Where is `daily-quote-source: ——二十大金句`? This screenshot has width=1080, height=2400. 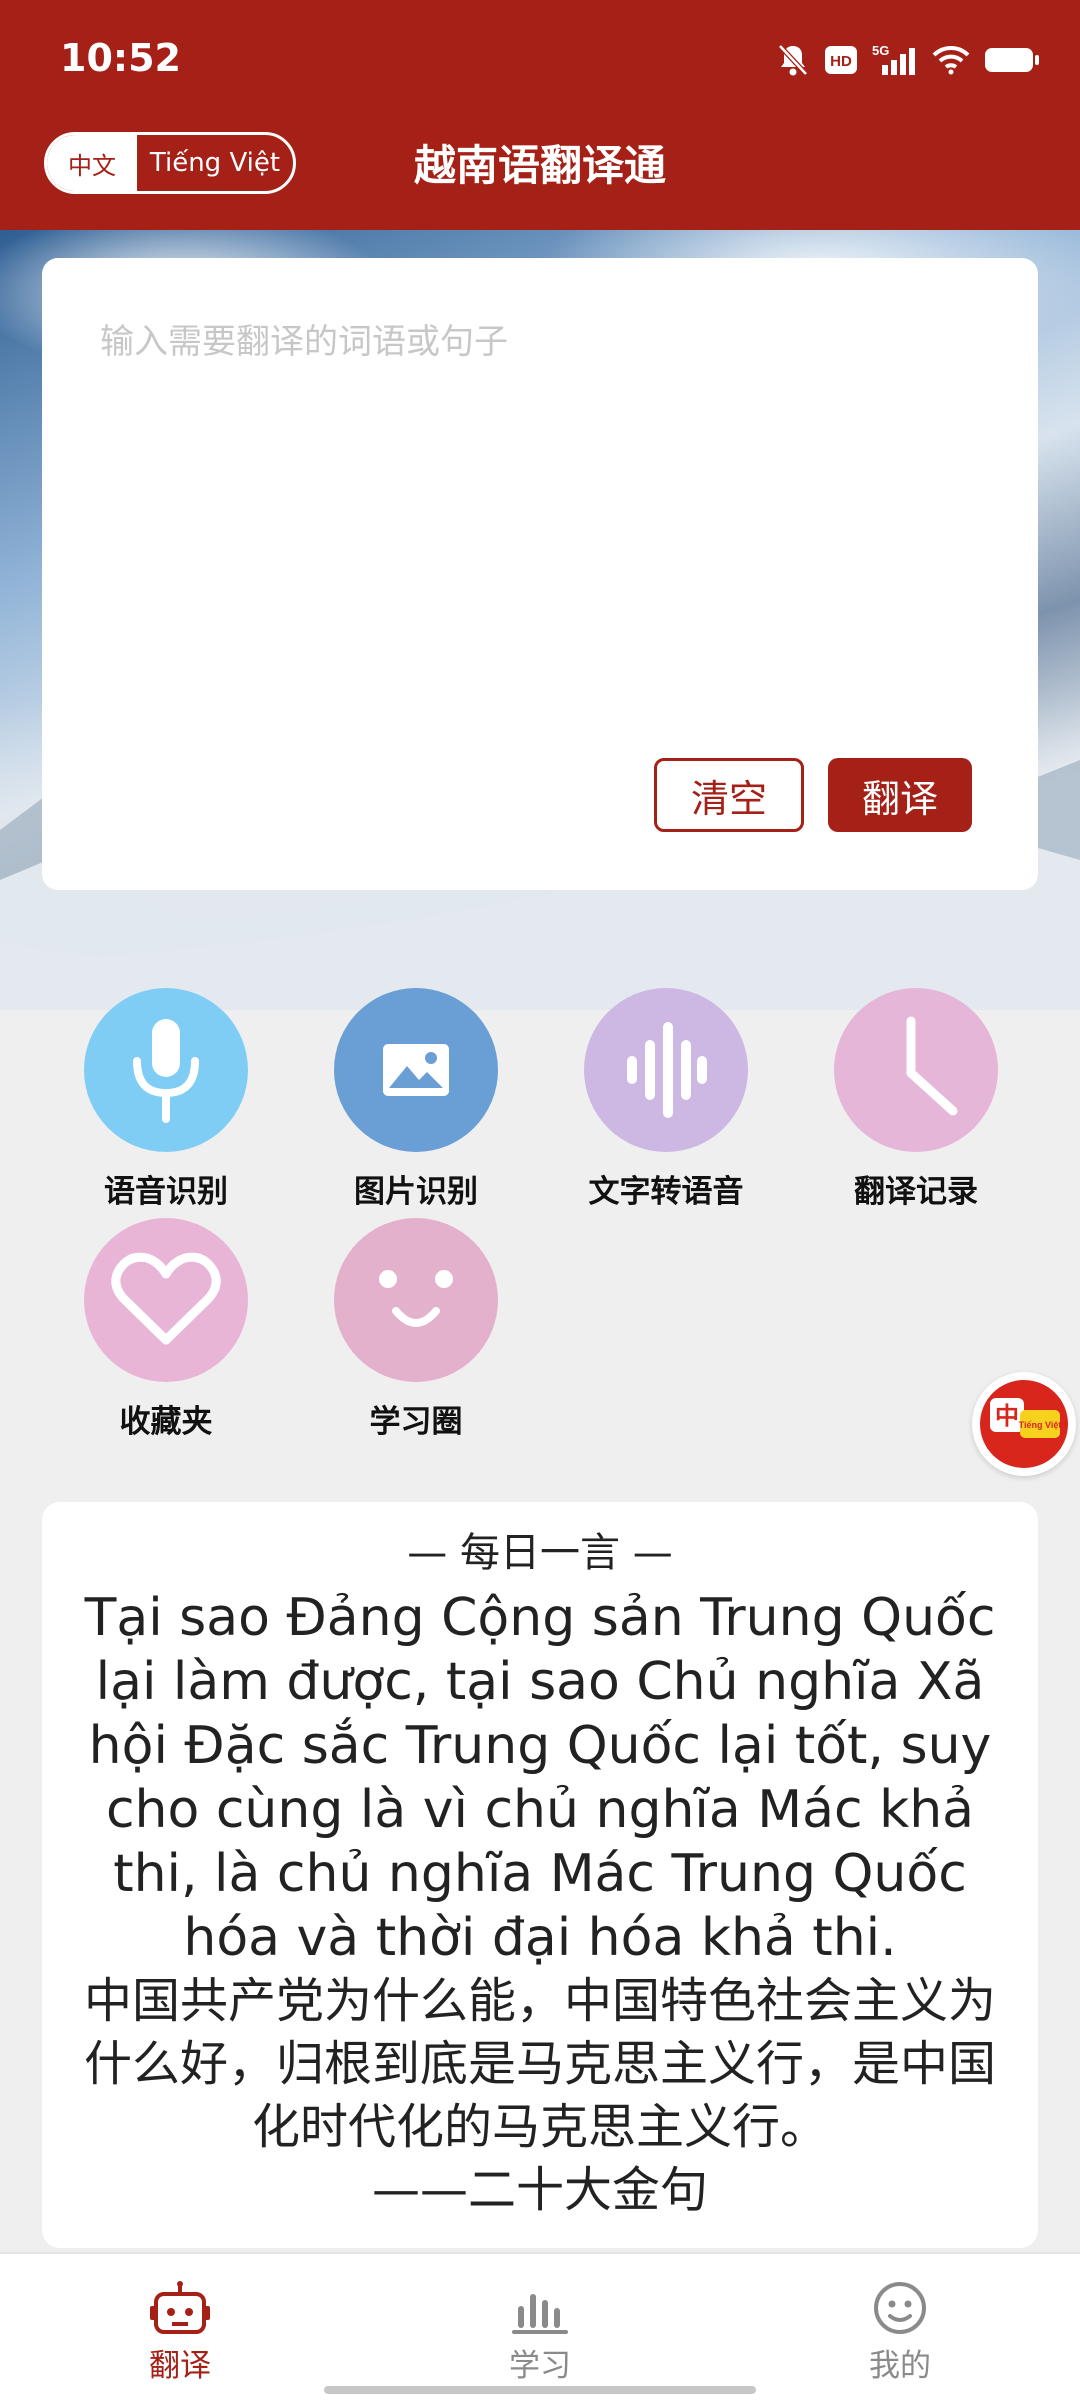
daily-quote-source: ——二十大金句 is located at coordinates (539, 2190).